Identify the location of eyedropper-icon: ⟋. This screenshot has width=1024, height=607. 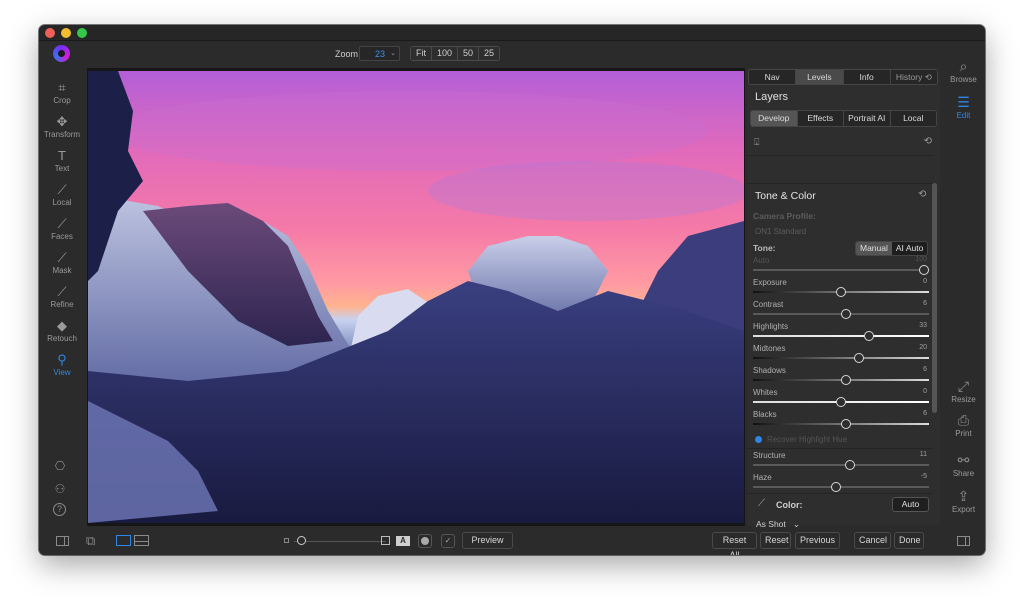
(761, 503).